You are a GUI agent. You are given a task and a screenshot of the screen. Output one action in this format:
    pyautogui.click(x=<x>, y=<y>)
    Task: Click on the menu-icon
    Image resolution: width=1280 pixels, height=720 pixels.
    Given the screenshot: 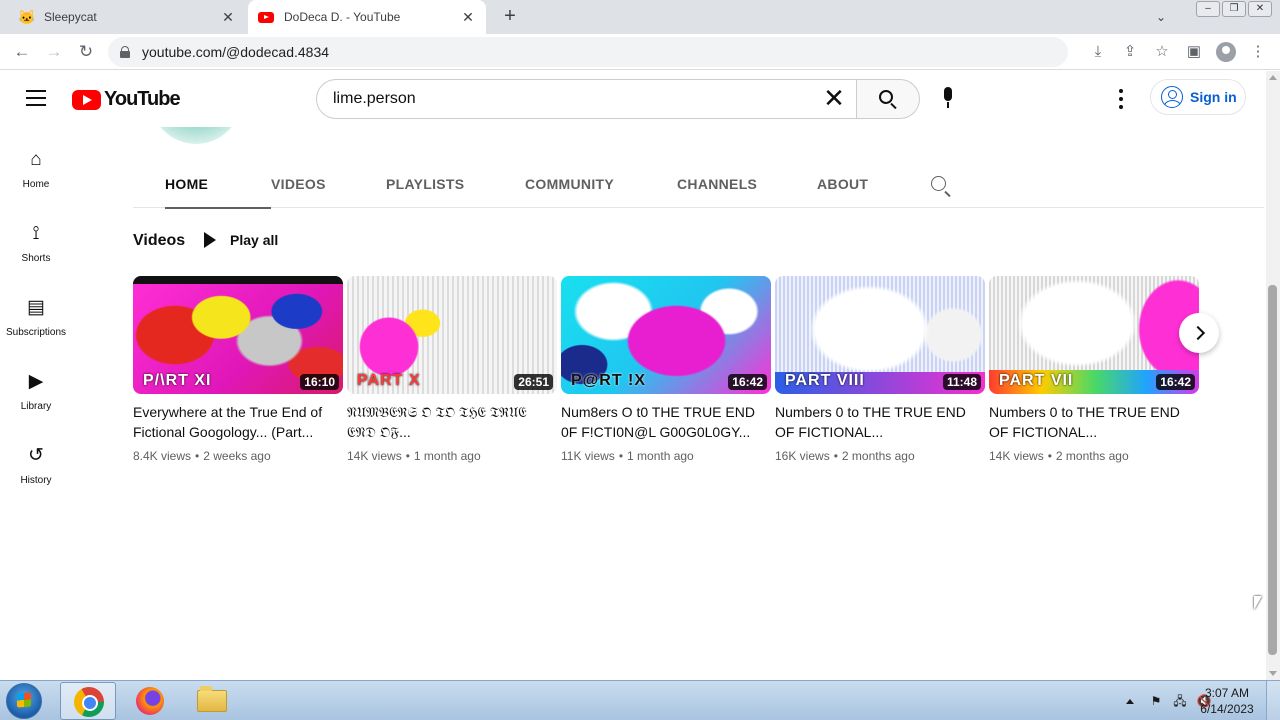 What is the action you would take?
    pyautogui.click(x=36, y=98)
    